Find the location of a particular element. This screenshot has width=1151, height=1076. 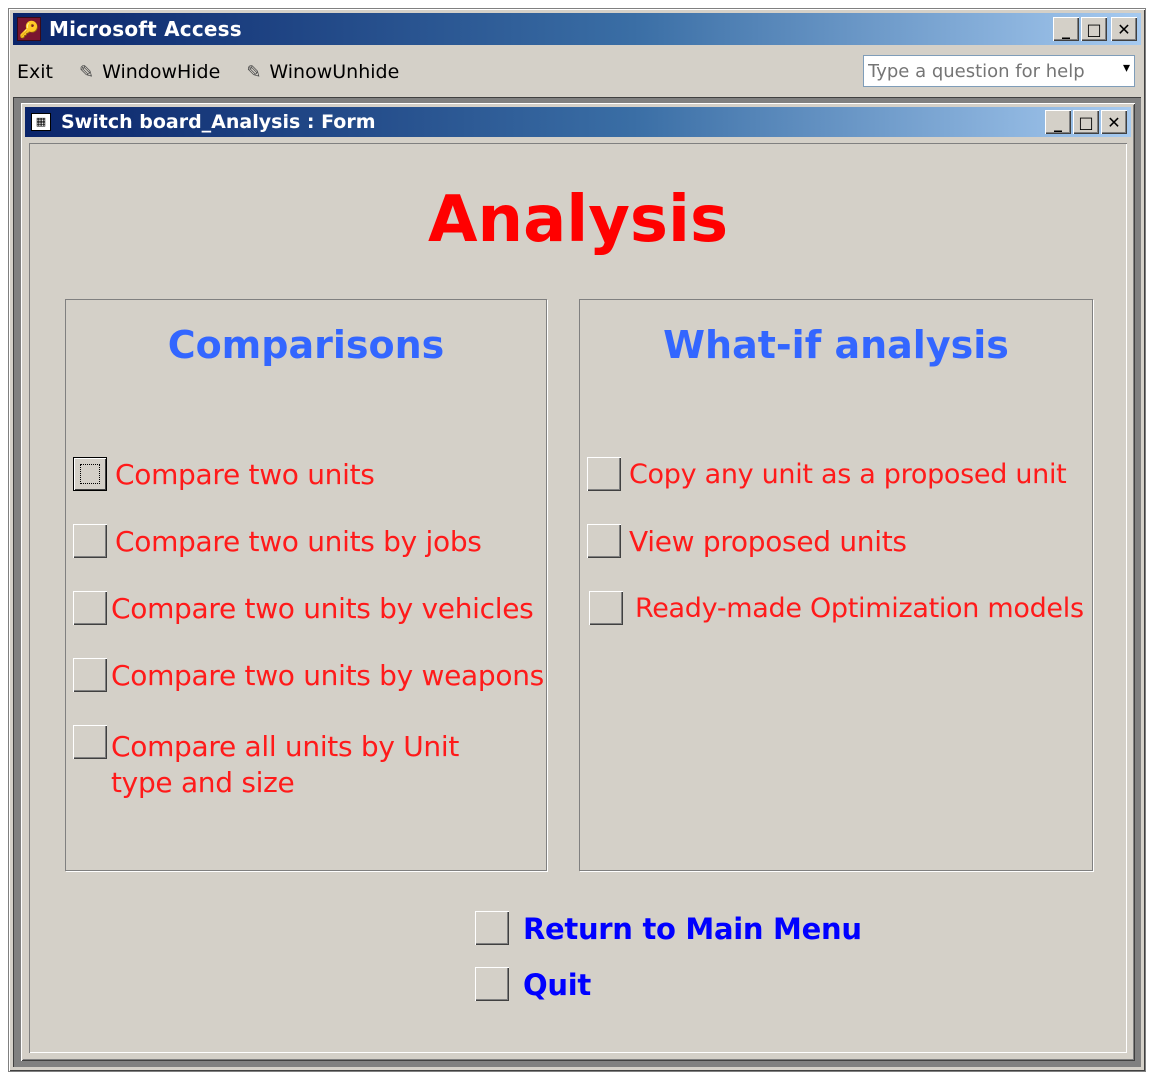

switch-item-compare-by-weapons: Compare two units by weapons is located at coordinates (308, 676).